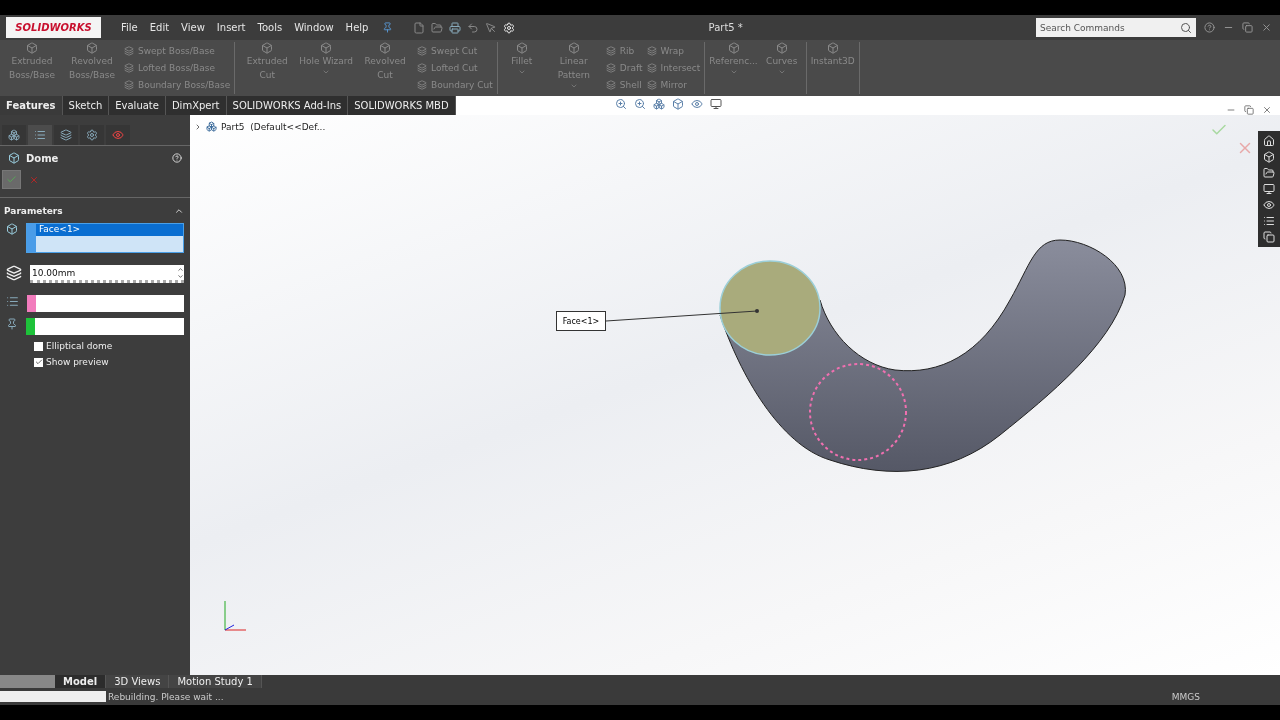 The width and height of the screenshot is (1280, 720). I want to click on command-tab: Features, so click(31, 105).